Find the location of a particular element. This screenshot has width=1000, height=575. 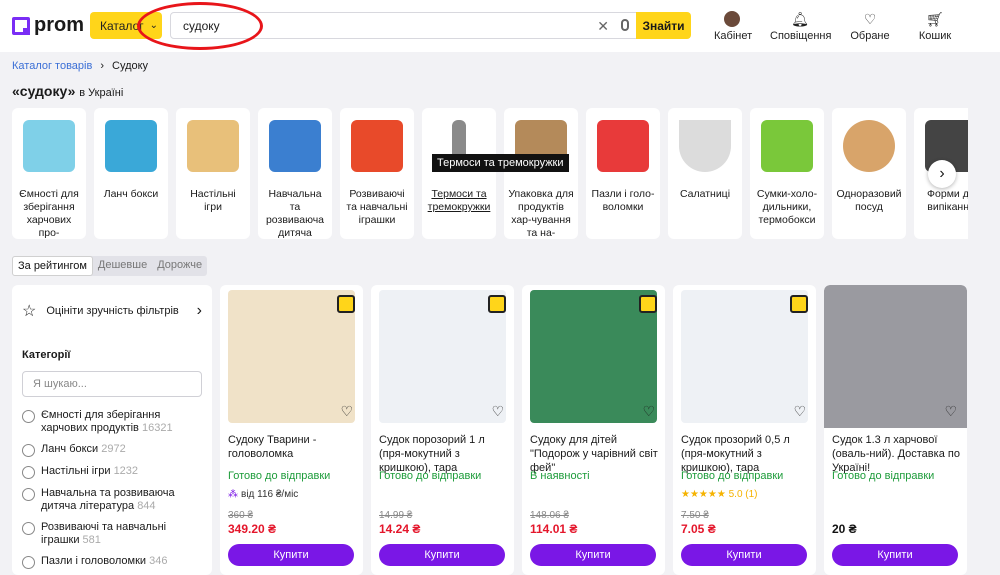

star-icon: ☆ is located at coordinates (29, 311).